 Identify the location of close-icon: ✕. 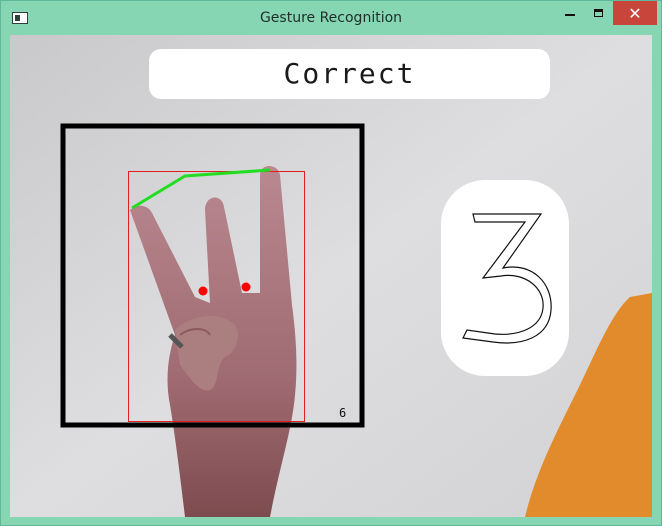
(635, 13).